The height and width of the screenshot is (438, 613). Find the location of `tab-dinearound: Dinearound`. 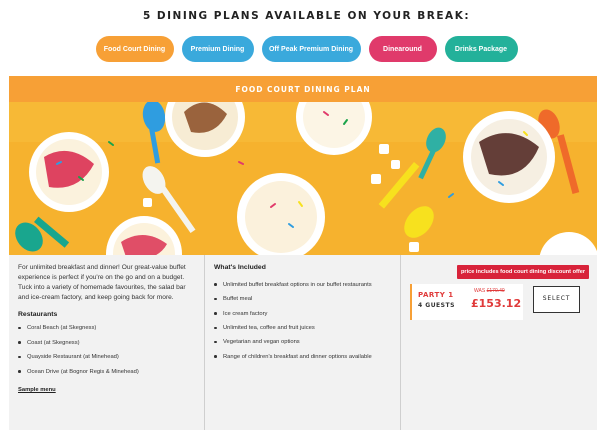

tab-dinearound: Dinearound is located at coordinates (402, 49).